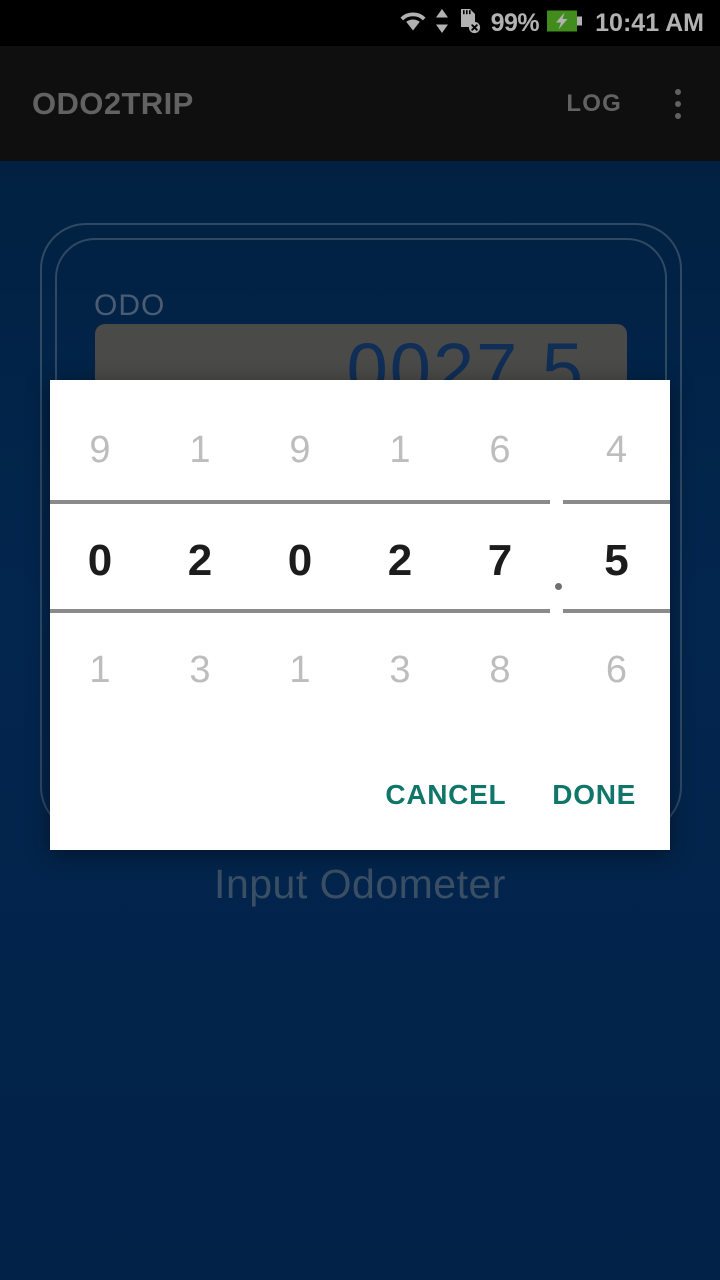 The width and height of the screenshot is (720, 1280). I want to click on picker-next-digit-3: 3, so click(400, 670).